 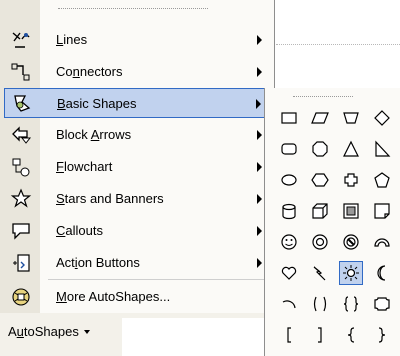 I want to click on cross-icon, so click(x=351, y=180).